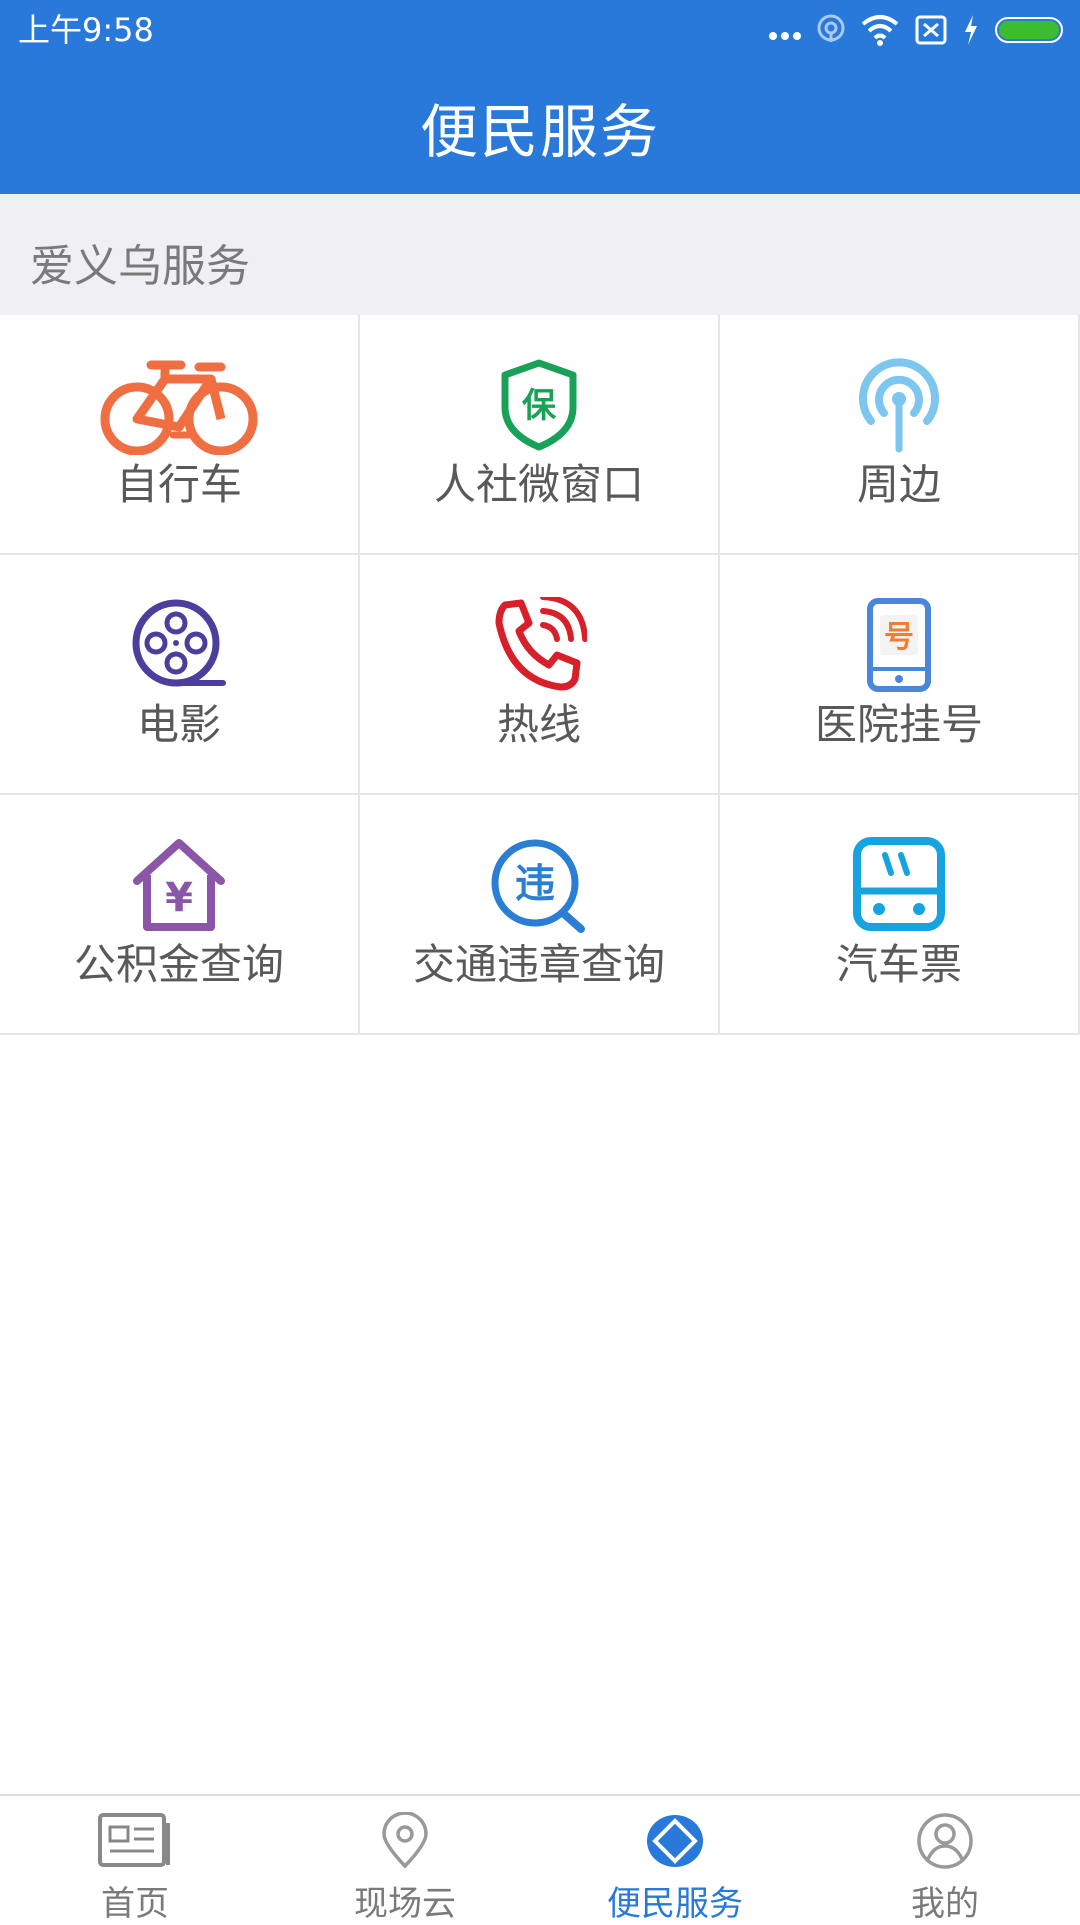 Image resolution: width=1080 pixels, height=1925 pixels. I want to click on service-hotline: 热线, so click(540, 675).